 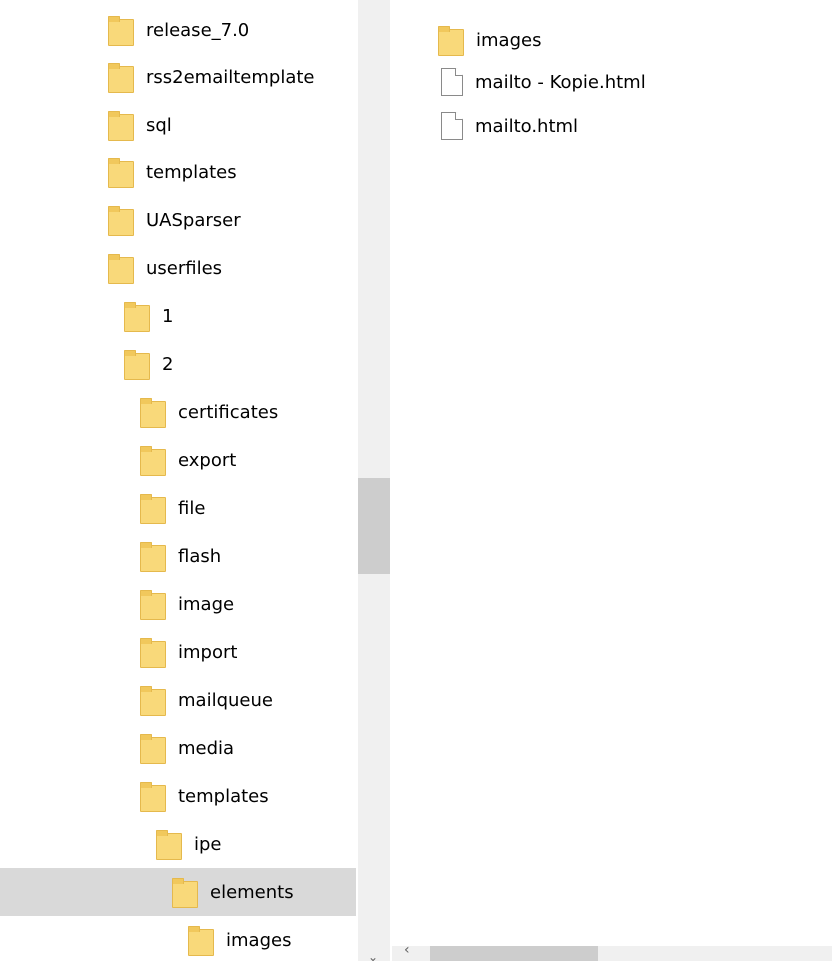 What do you see at coordinates (560, 82) in the screenshot?
I see `file-item-label: mailto - Kopie.html` at bounding box center [560, 82].